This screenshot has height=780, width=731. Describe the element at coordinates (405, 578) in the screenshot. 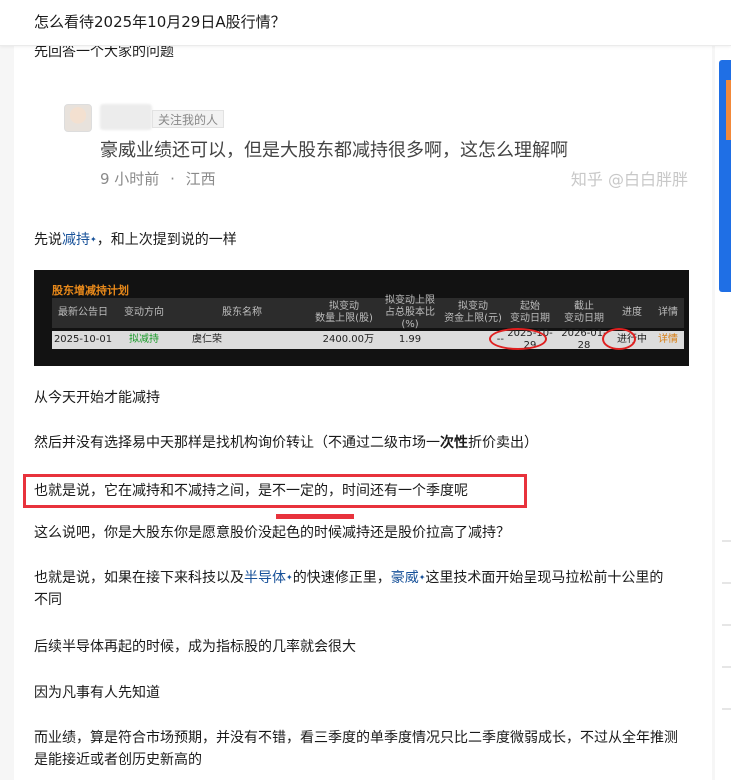

I see `keyword-link-haowei: 豪威` at that location.